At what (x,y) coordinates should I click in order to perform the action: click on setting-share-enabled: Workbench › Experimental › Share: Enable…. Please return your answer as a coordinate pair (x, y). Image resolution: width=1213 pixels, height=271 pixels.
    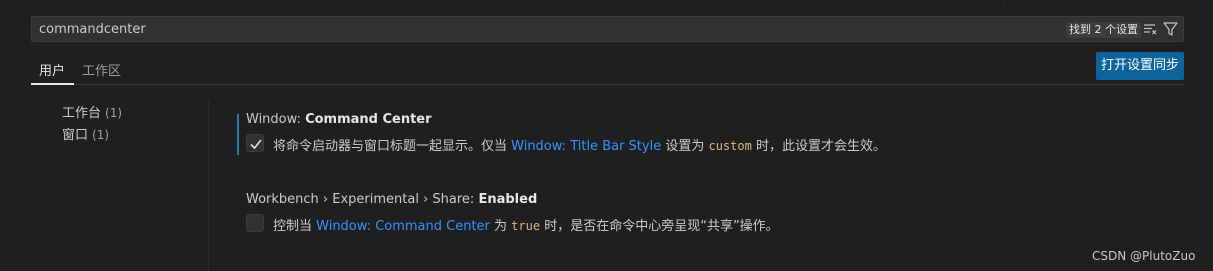
    Looking at the image, I should click on (712, 214).